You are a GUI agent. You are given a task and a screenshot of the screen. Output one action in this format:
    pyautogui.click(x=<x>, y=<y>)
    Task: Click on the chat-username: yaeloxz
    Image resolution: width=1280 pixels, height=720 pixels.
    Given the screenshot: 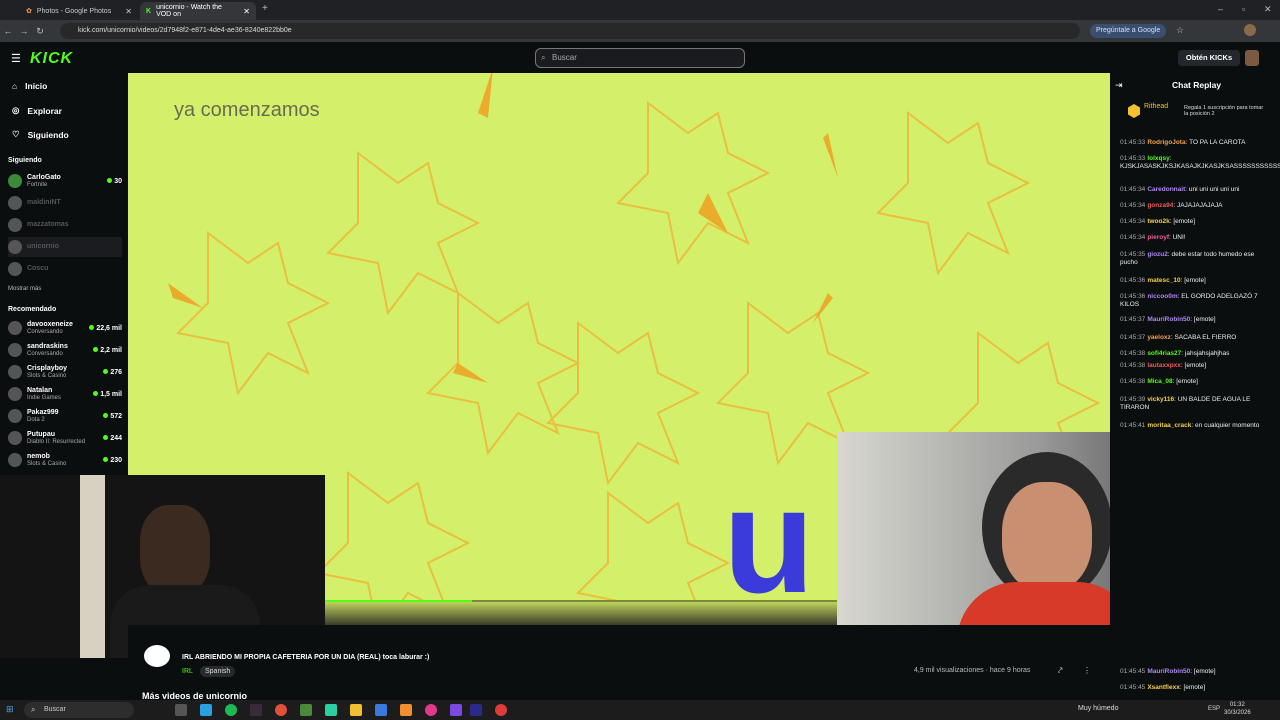 What is the action you would take?
    pyautogui.click(x=1159, y=337)
    